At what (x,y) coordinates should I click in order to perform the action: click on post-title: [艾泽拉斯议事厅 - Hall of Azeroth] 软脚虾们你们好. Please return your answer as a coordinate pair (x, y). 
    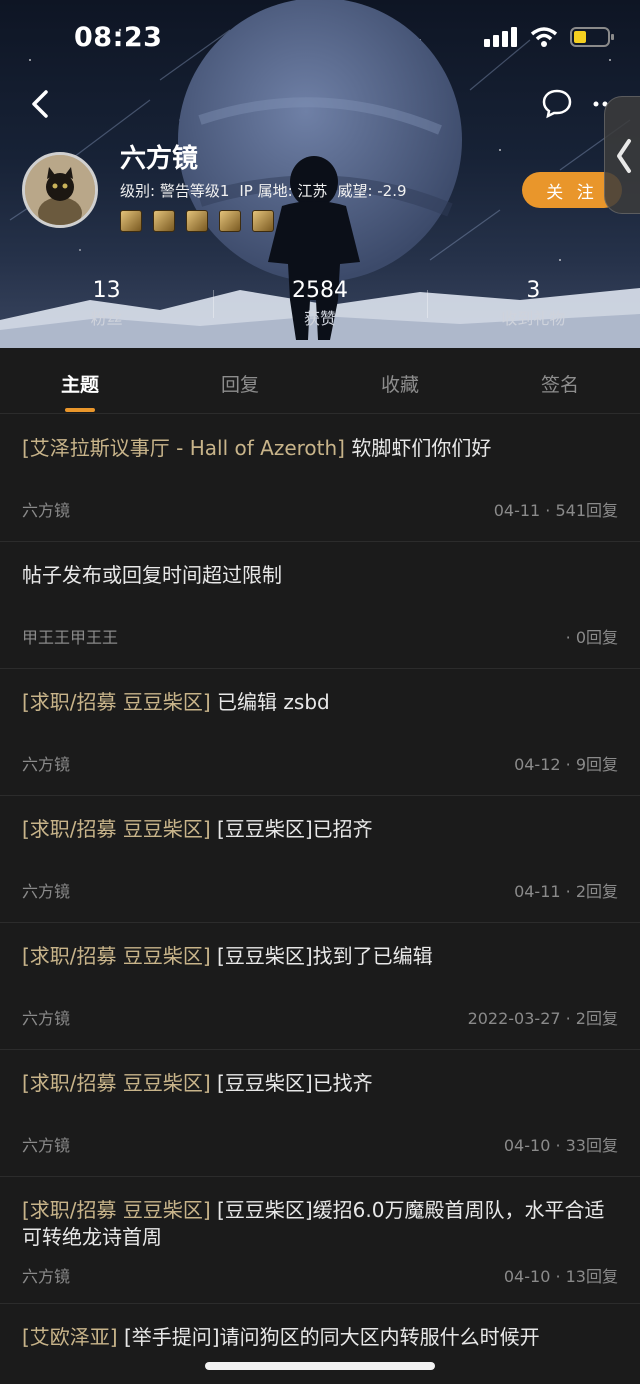
    Looking at the image, I should click on (320, 448).